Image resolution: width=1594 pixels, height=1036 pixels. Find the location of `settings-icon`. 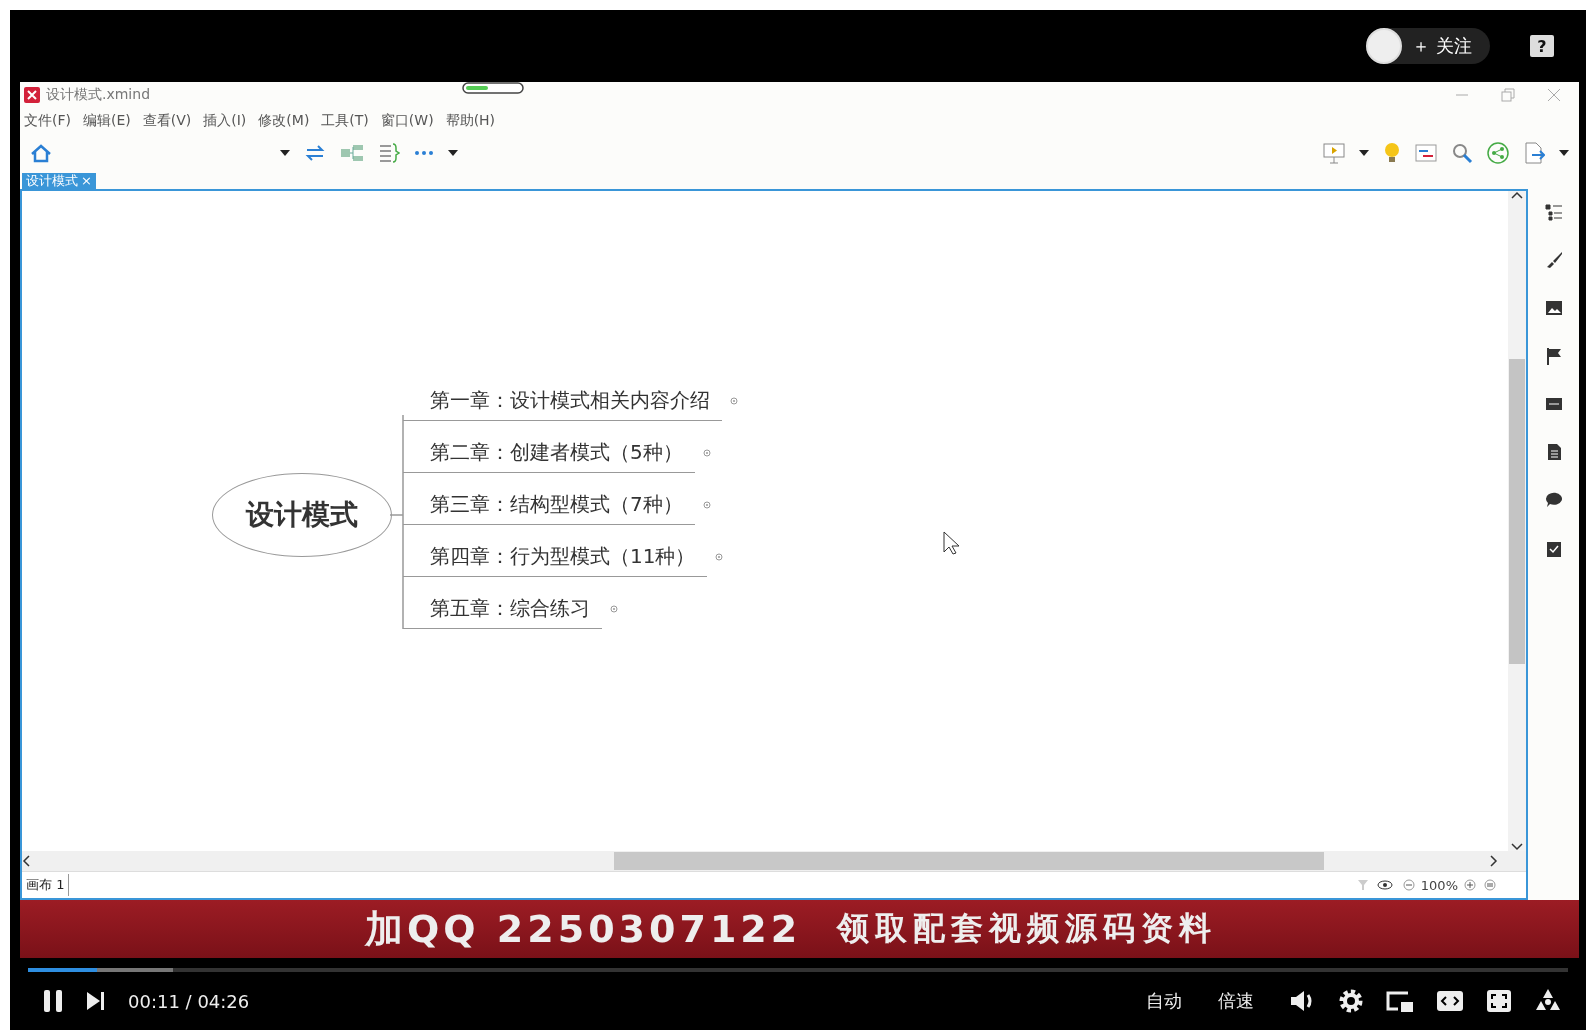

settings-icon is located at coordinates (1351, 1001).